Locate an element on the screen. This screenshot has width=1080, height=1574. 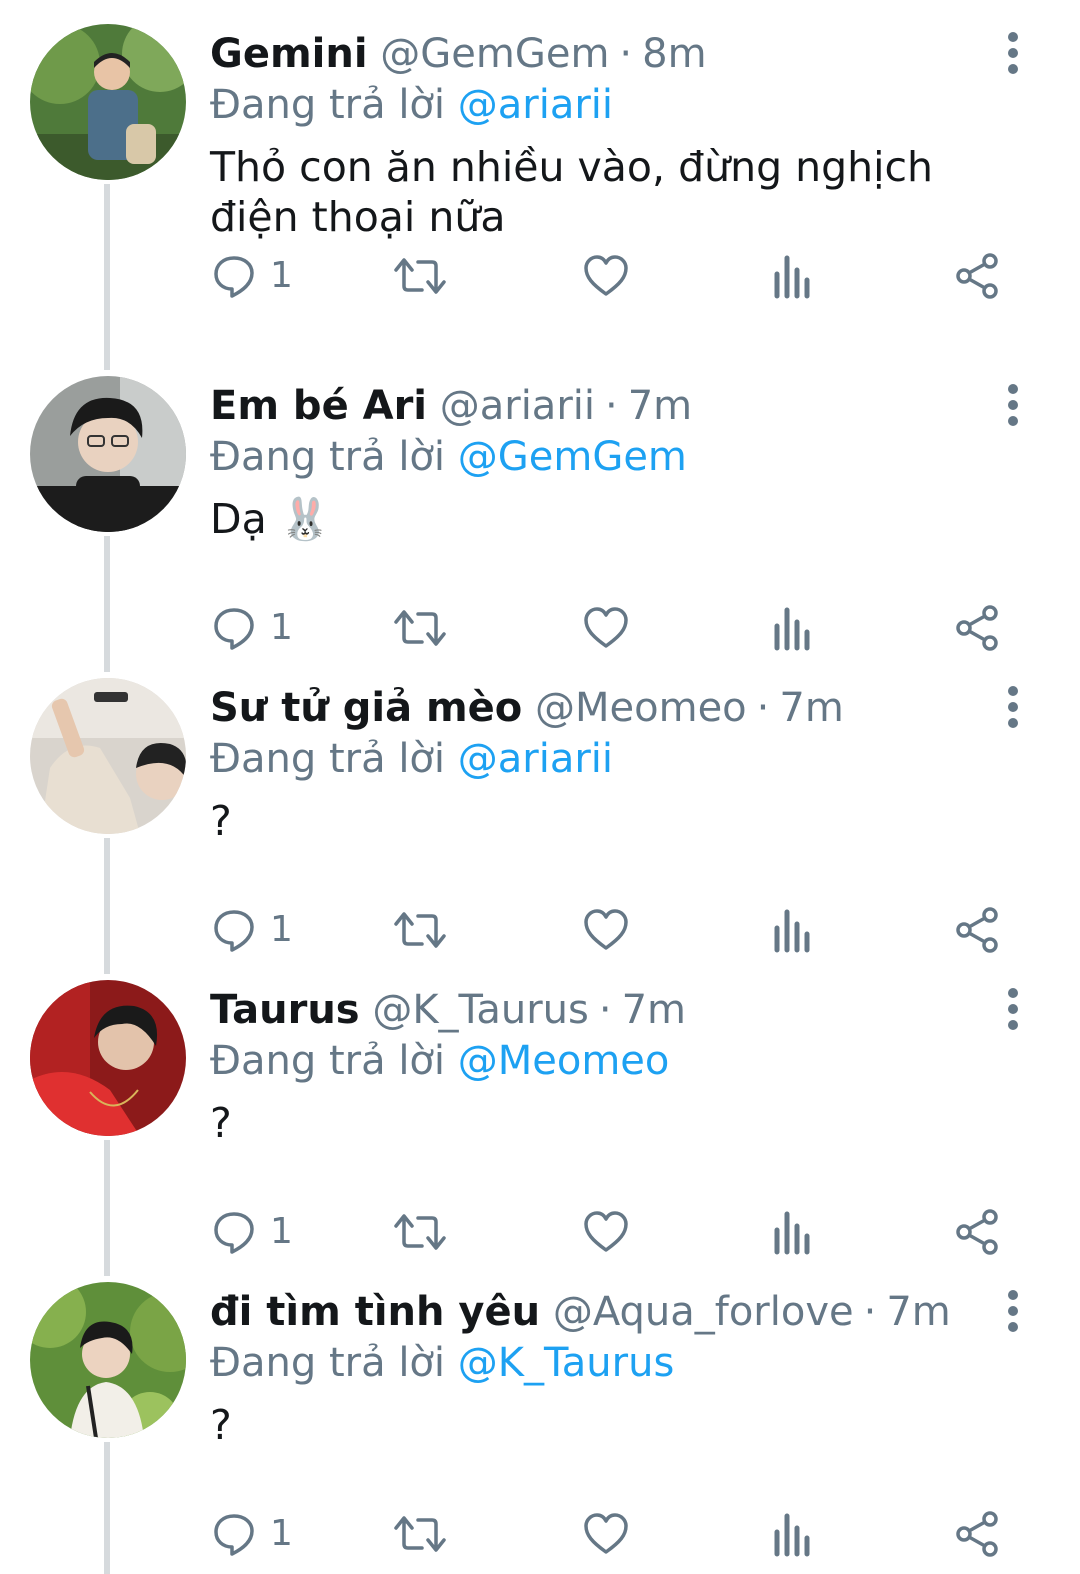
replying-to-link: @K_Taurus is located at coordinates (566, 1363).